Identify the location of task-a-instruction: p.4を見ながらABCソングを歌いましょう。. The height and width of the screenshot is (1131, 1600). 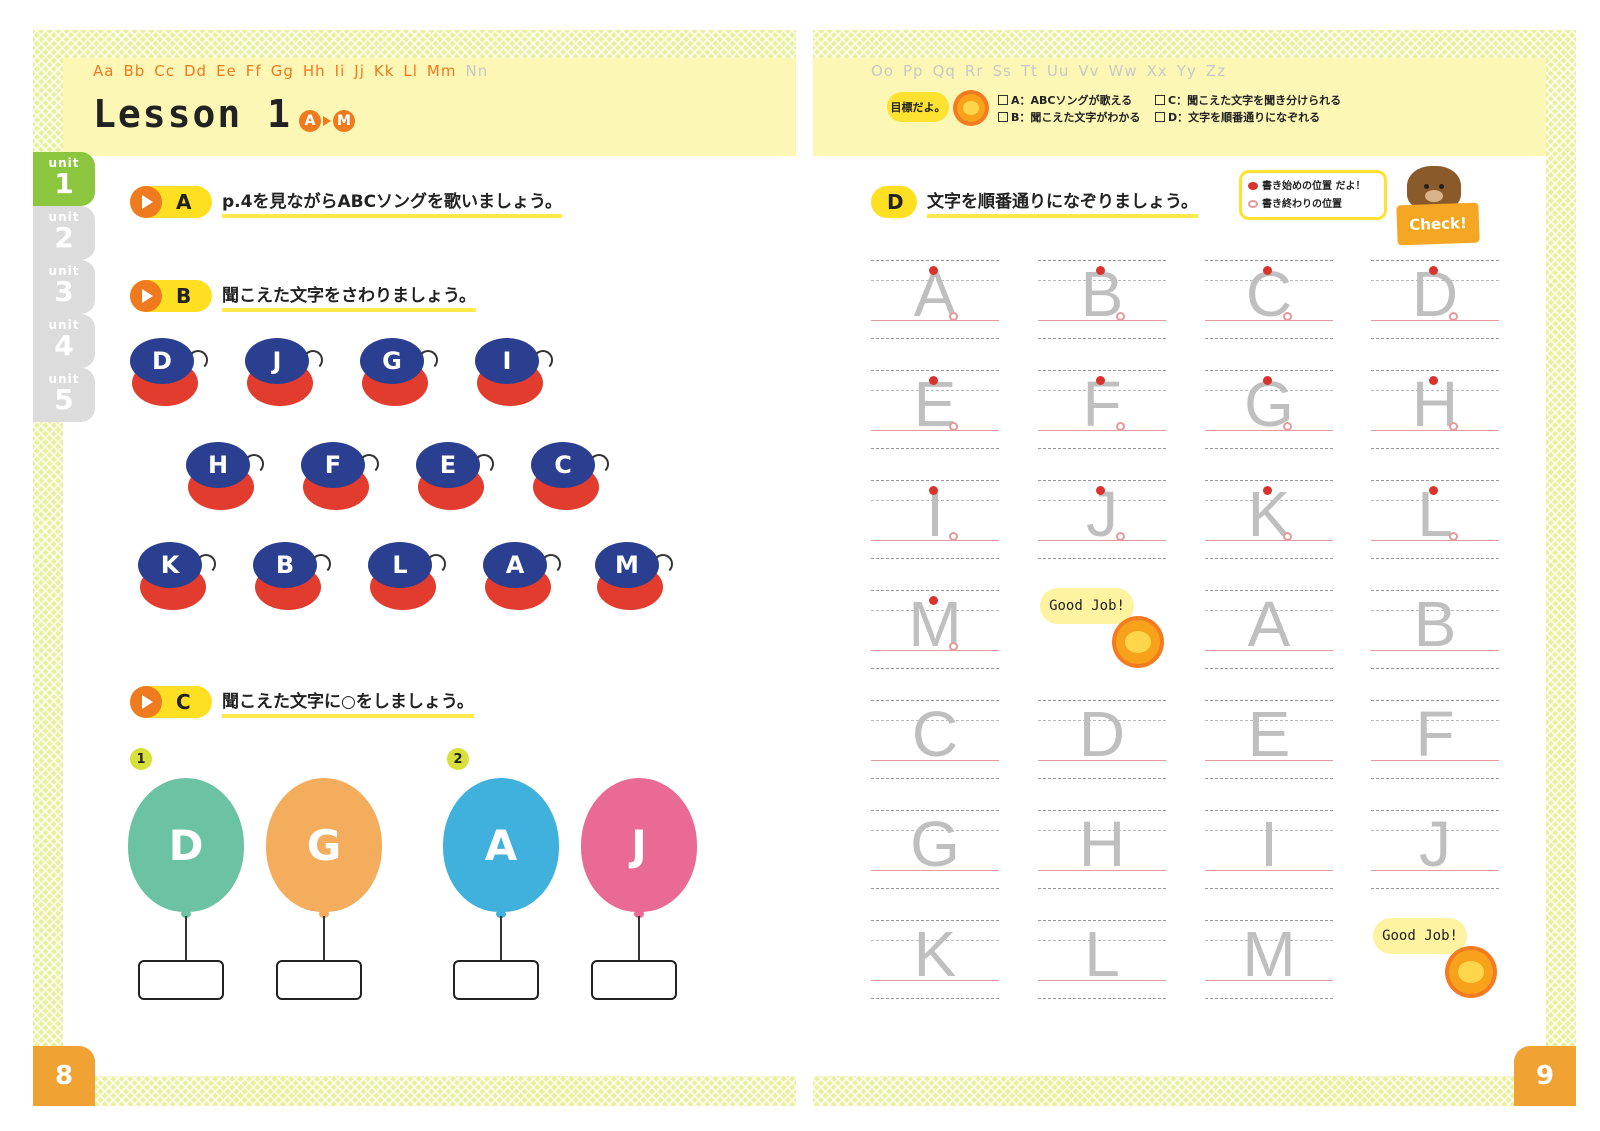
(392, 202).